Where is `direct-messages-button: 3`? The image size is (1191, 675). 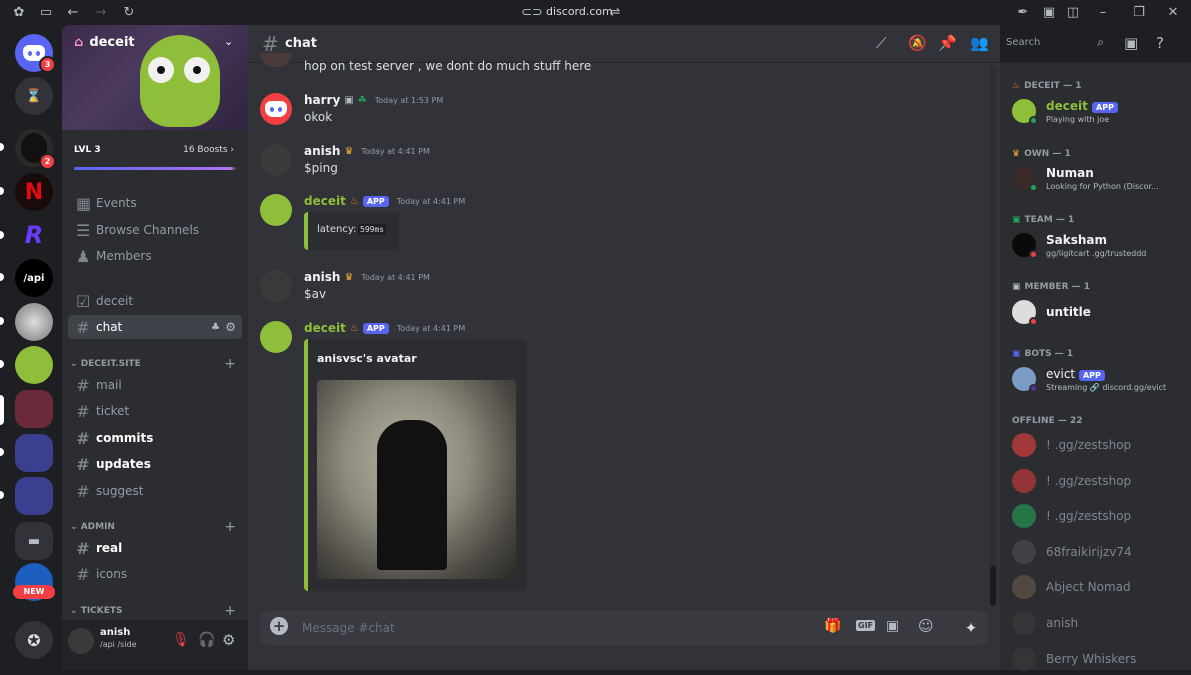
direct-messages-button: 3 is located at coordinates (35, 53).